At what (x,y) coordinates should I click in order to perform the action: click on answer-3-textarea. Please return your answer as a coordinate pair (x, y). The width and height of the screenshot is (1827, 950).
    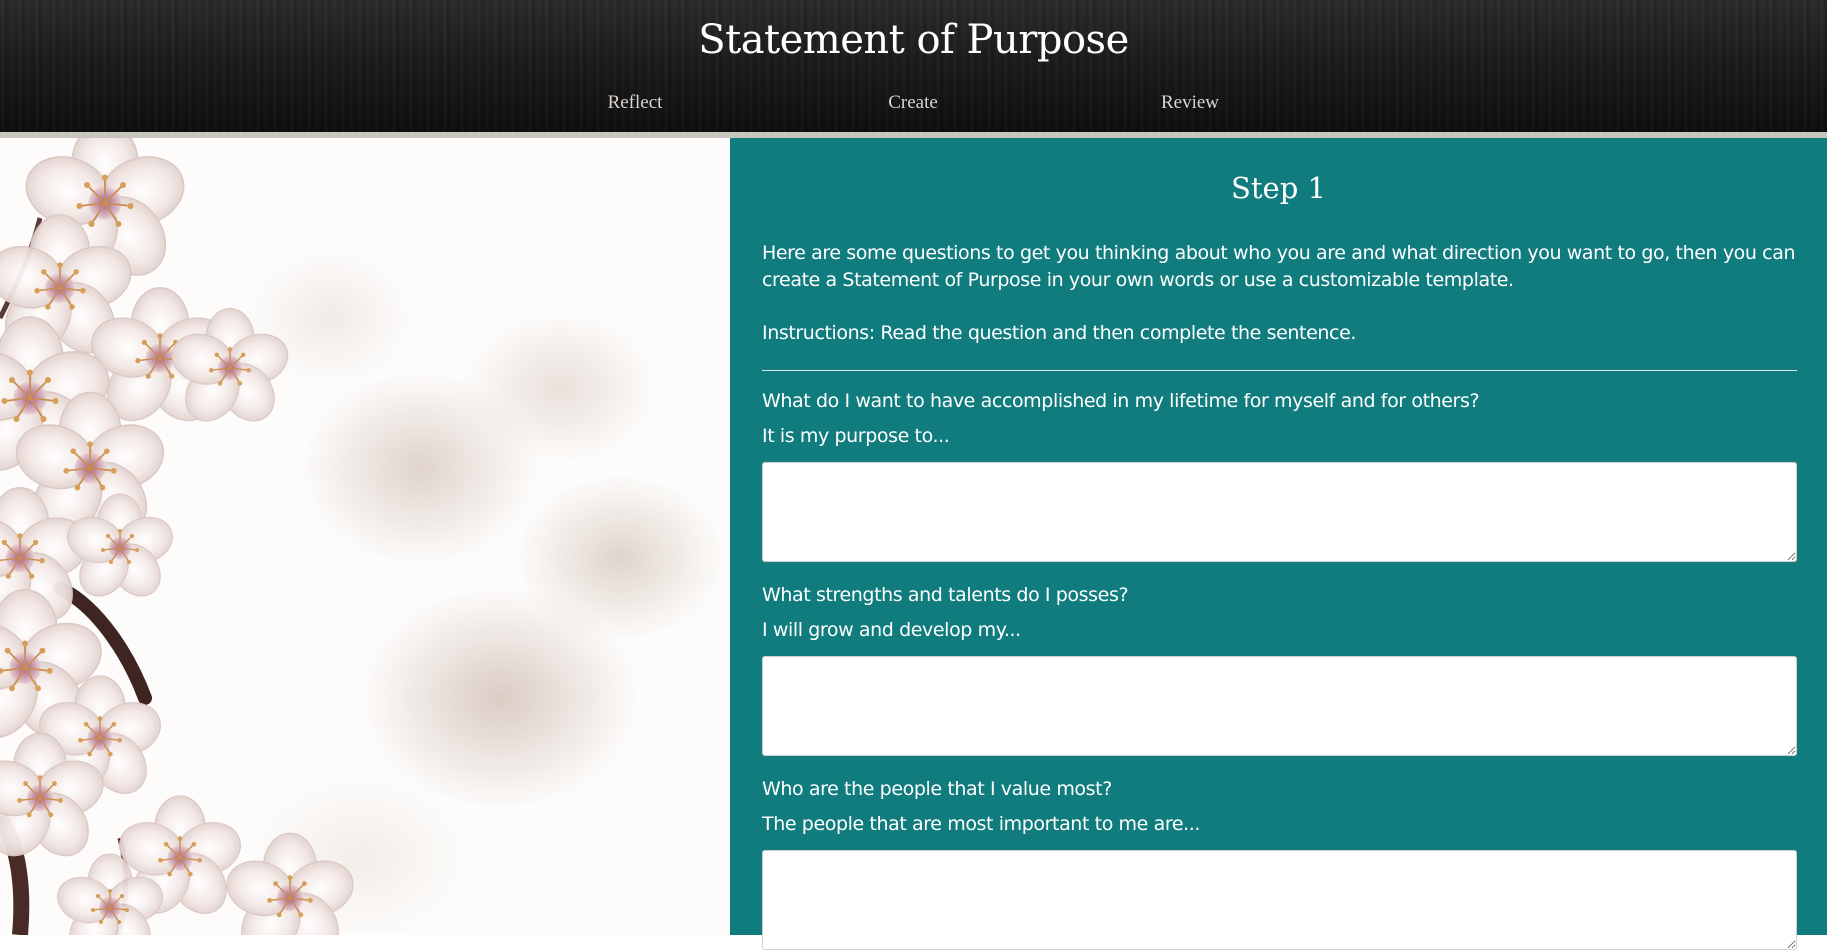
    Looking at the image, I should click on (1279, 900).